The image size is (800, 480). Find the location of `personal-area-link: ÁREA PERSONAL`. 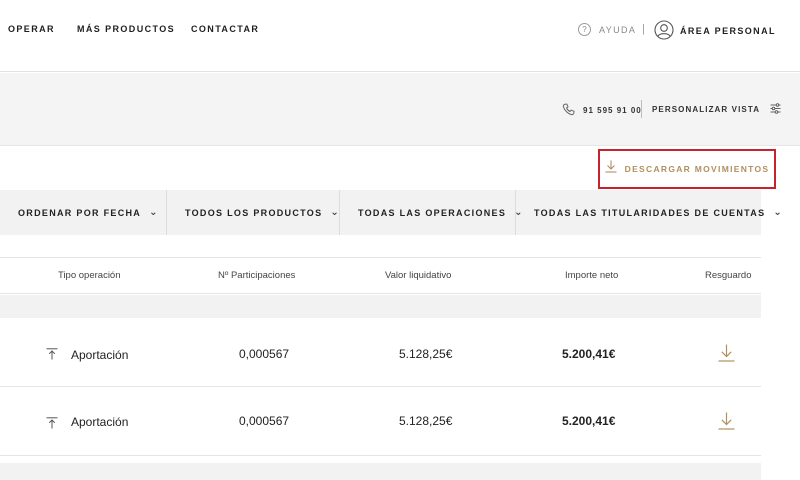

personal-area-link: ÁREA PERSONAL is located at coordinates (715, 31).